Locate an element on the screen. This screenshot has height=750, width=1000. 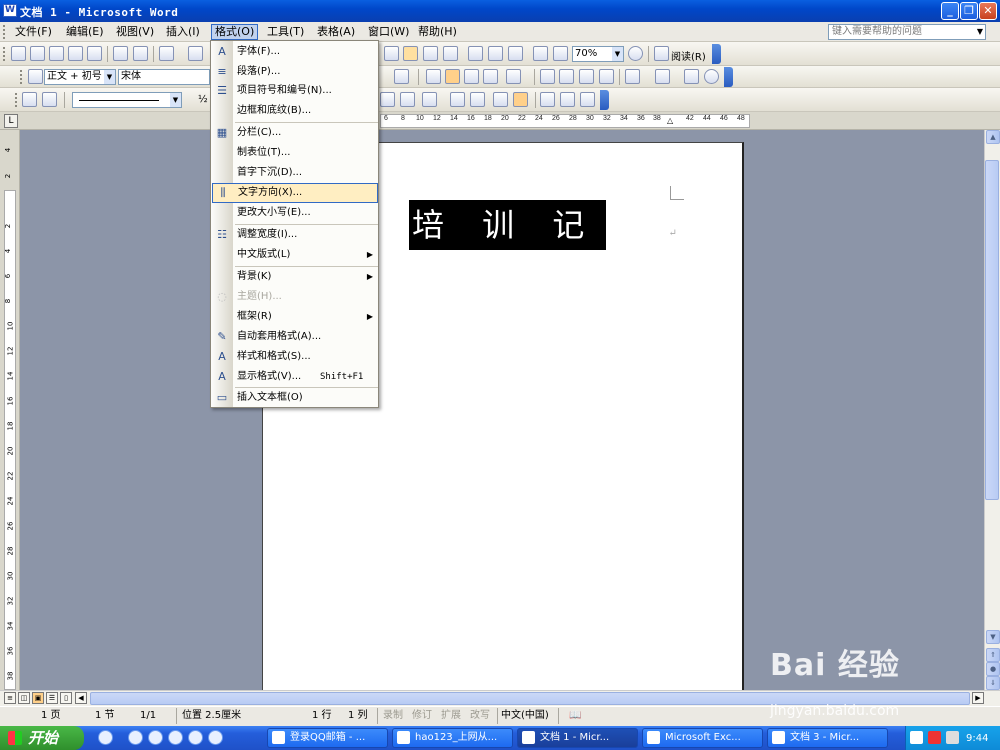
numbering-icon is located at coordinates (547, 76).